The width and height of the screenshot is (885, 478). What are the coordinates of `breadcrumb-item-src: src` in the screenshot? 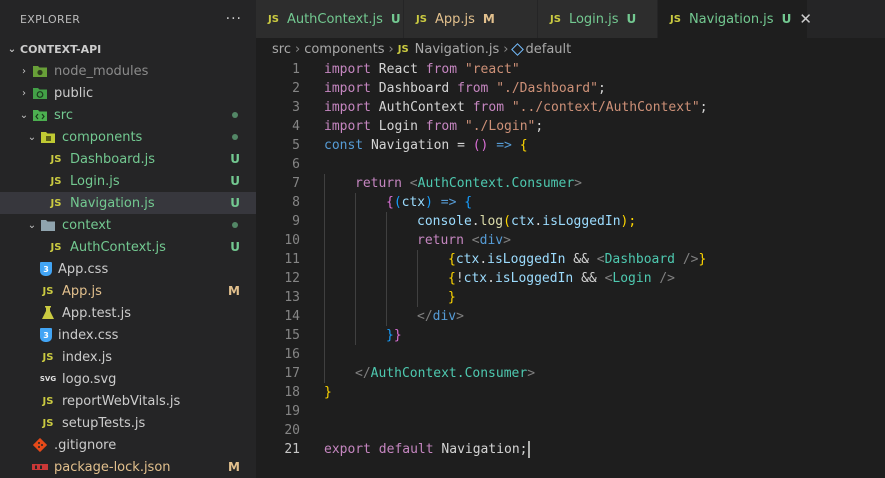 It's located at (281, 49).